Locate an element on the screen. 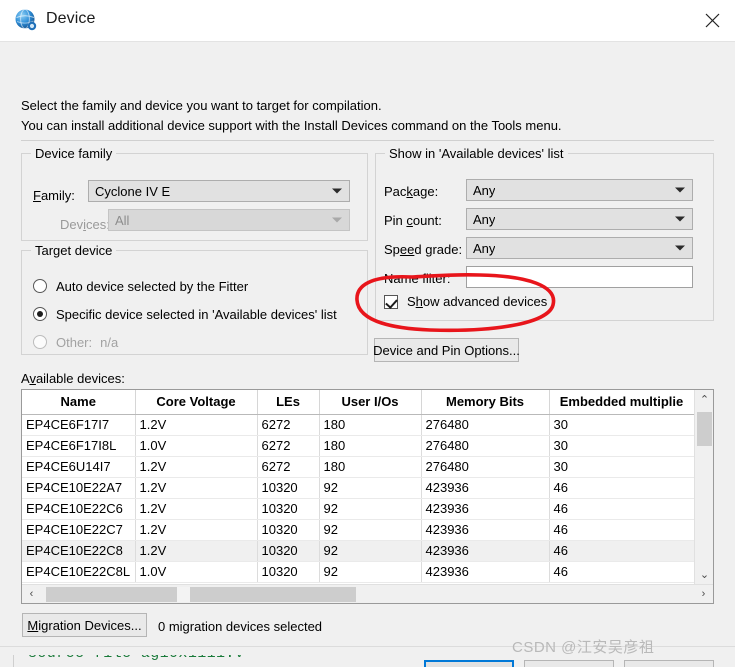 Image resolution: width=735 pixels, height=667 pixels. name-filter-label: Name filter: is located at coordinates (417, 278).